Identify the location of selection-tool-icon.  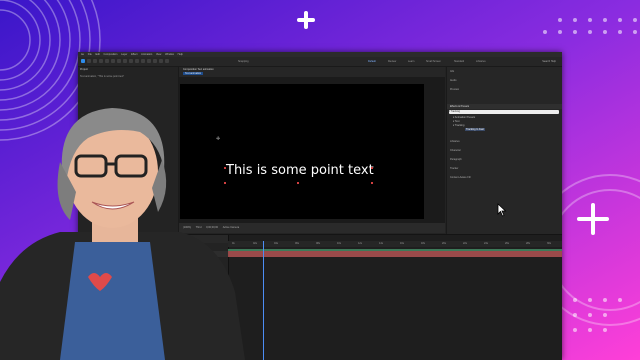
(89, 61).